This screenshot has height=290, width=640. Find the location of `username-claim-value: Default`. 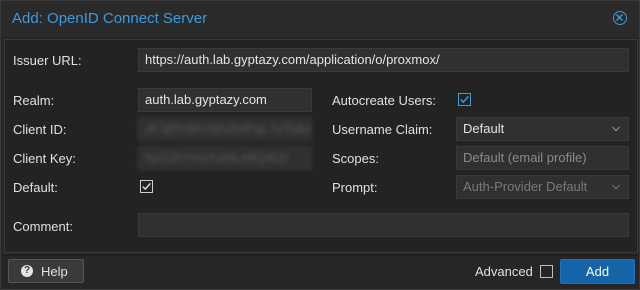

username-claim-value: Default is located at coordinates (484, 128).